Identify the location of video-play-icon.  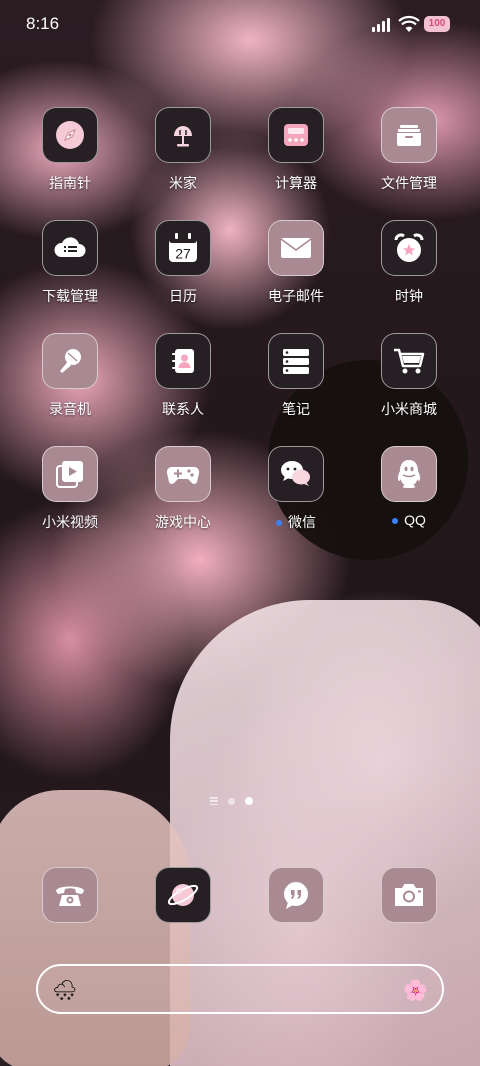
(70, 474).